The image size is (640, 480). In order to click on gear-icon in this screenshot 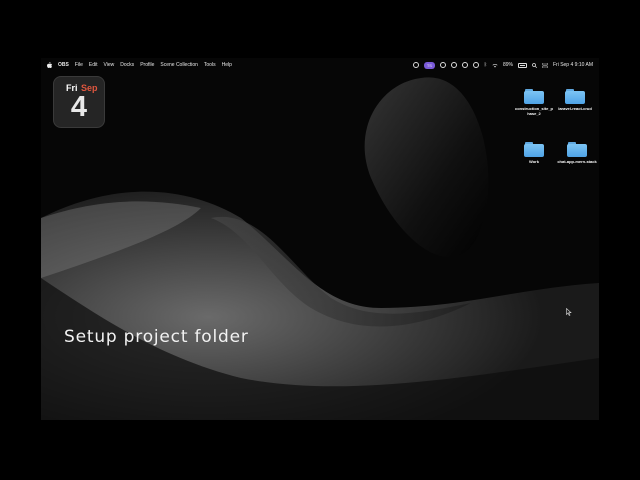, I will do `click(442, 65)`.